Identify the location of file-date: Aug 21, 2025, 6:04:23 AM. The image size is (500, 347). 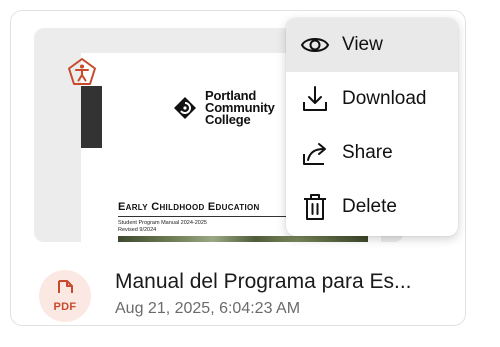
(208, 308).